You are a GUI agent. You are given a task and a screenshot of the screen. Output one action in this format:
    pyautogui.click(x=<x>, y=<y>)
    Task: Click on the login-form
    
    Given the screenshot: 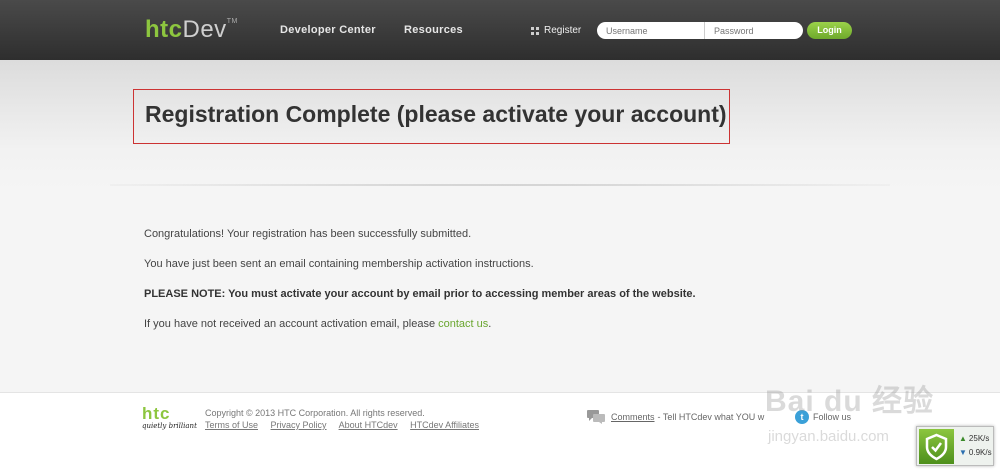 What is the action you would take?
    pyautogui.click(x=700, y=30)
    